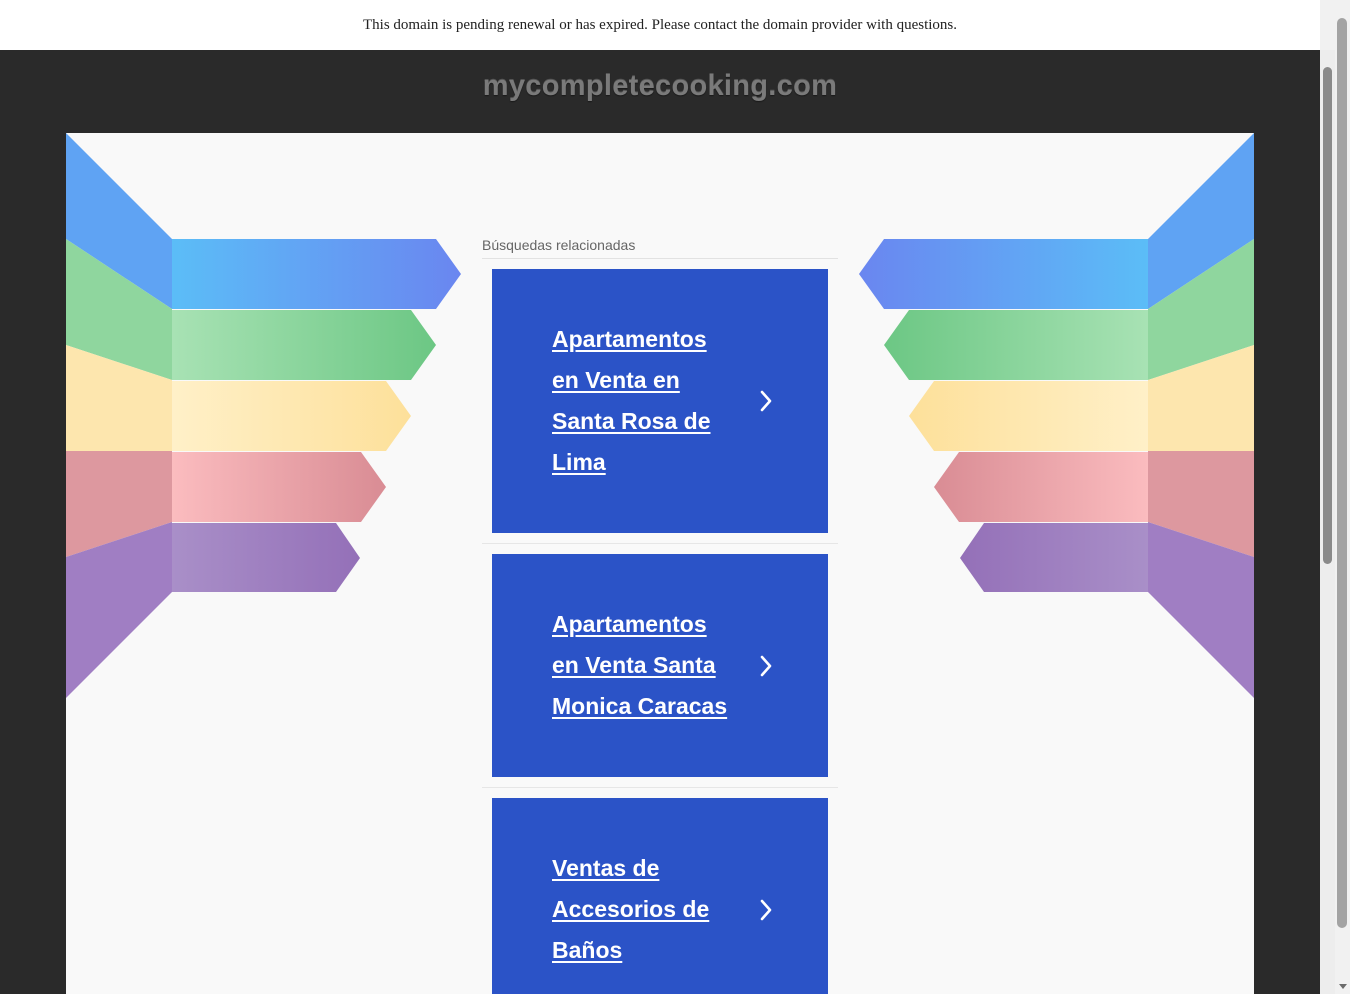 The width and height of the screenshot is (1350, 994). Describe the element at coordinates (660, 248) in the screenshot. I see `related-searches-heading: Búsquedas relacionadas` at that location.